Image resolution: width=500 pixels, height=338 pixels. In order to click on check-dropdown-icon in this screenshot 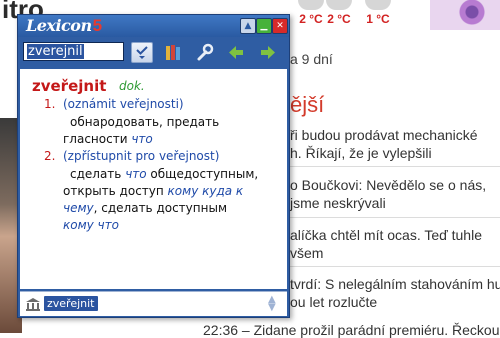, I will do `click(142, 52)`.